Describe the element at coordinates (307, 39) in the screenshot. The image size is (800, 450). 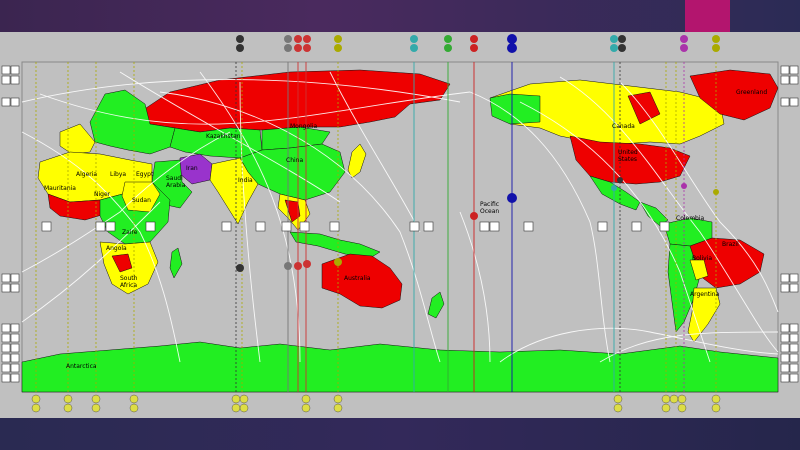
I see `pluto-icon` at that location.